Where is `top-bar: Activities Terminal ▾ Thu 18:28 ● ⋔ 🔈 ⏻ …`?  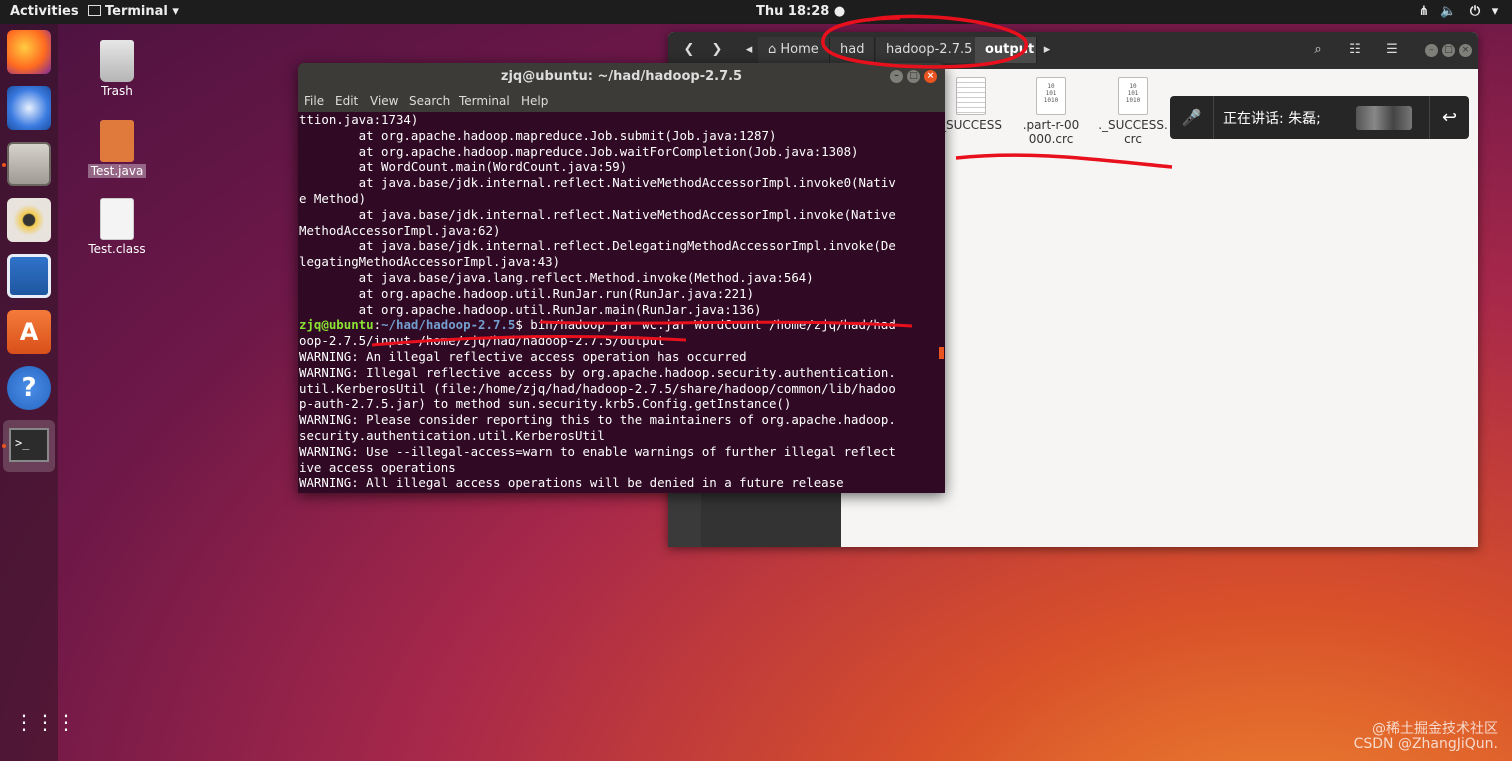
top-bar: Activities Terminal ▾ Thu 18:28 ● ⋔ 🔈 ⏻ … is located at coordinates (756, 12).